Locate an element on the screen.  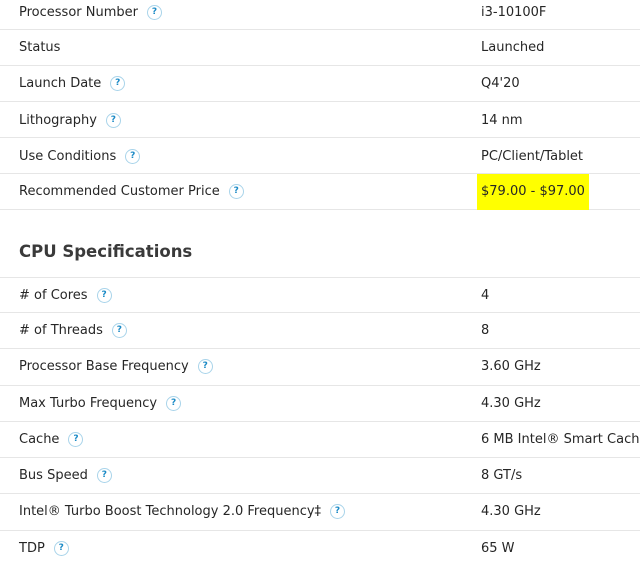
spec-row-max-turbo-frequency: Max Turbo Frequency ? 4.30 GHz is located at coordinates (320, 404).